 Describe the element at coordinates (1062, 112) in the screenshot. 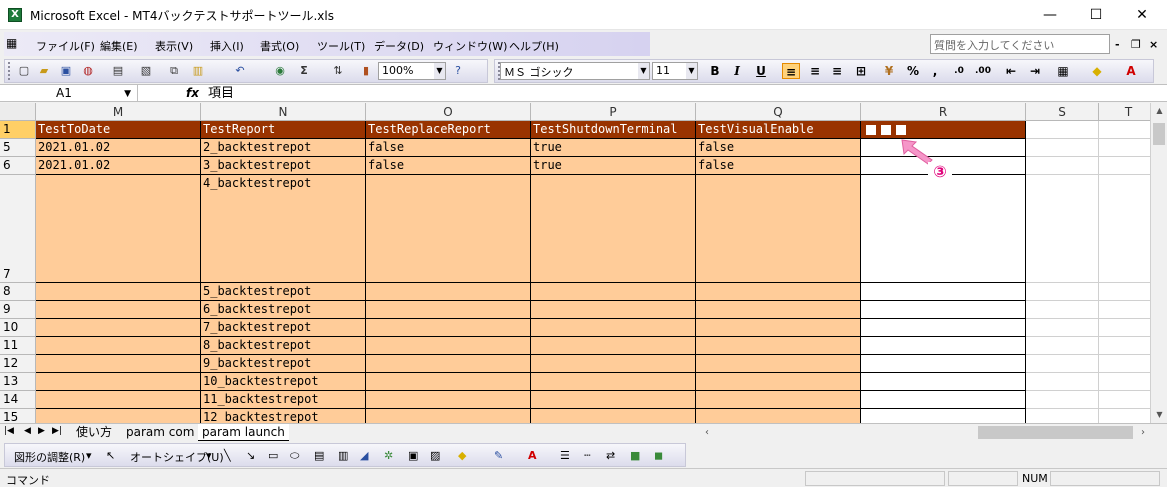

I see `column-header-s: S` at that location.